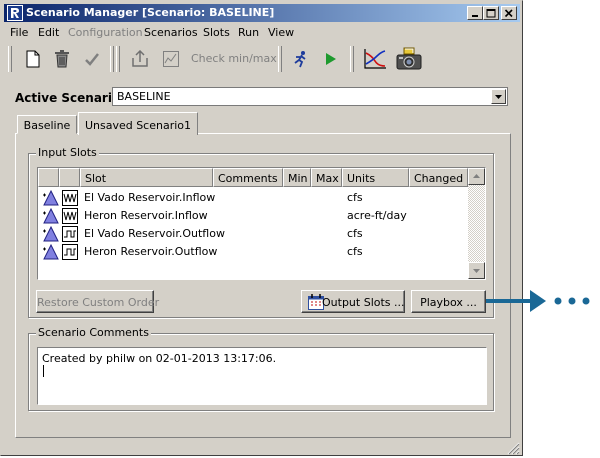  I want to click on export-button, so click(140, 59).